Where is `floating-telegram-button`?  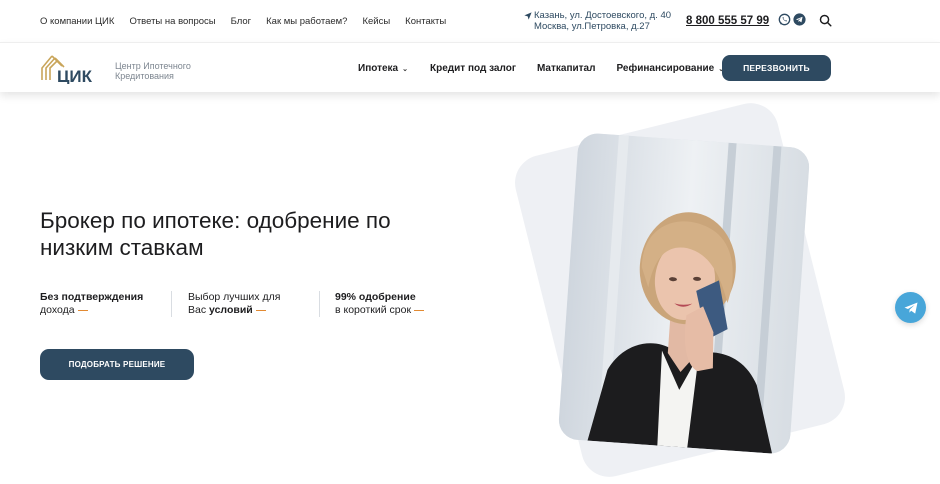 floating-telegram-button is located at coordinates (910, 307).